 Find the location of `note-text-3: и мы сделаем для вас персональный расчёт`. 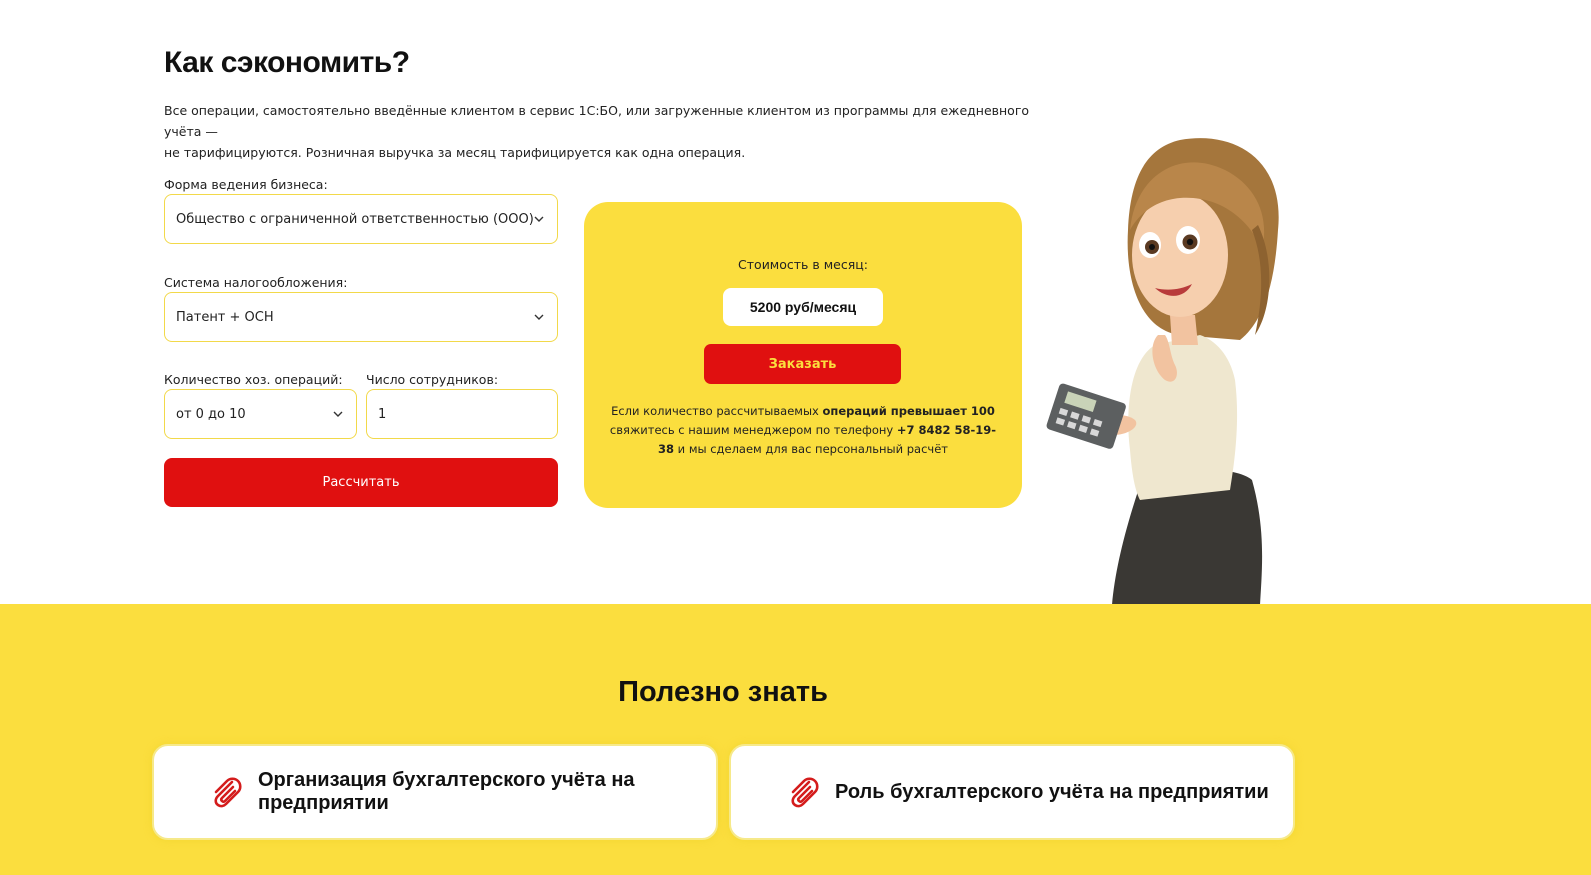

note-text-3: и мы сделаем для вас персональный расчёт is located at coordinates (811, 449).